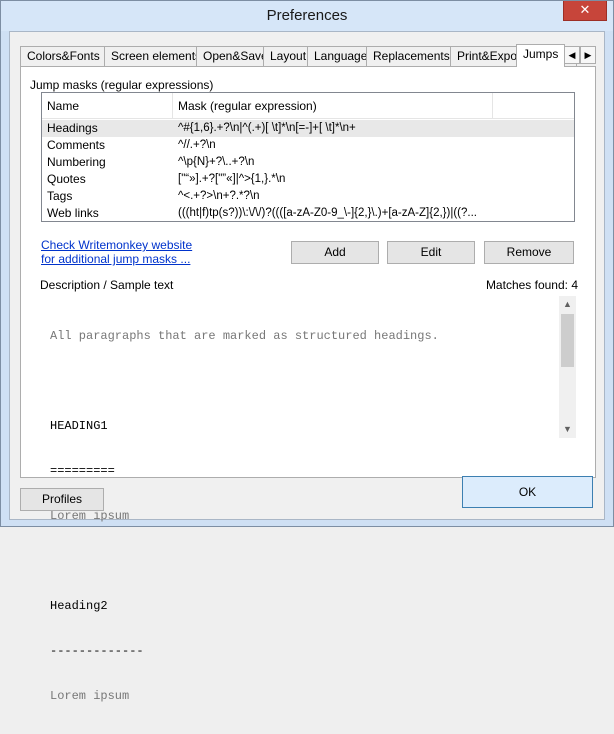 The height and width of the screenshot is (734, 614). What do you see at coordinates (76, 162) in the screenshot?
I see `cell-name: Numbering` at bounding box center [76, 162].